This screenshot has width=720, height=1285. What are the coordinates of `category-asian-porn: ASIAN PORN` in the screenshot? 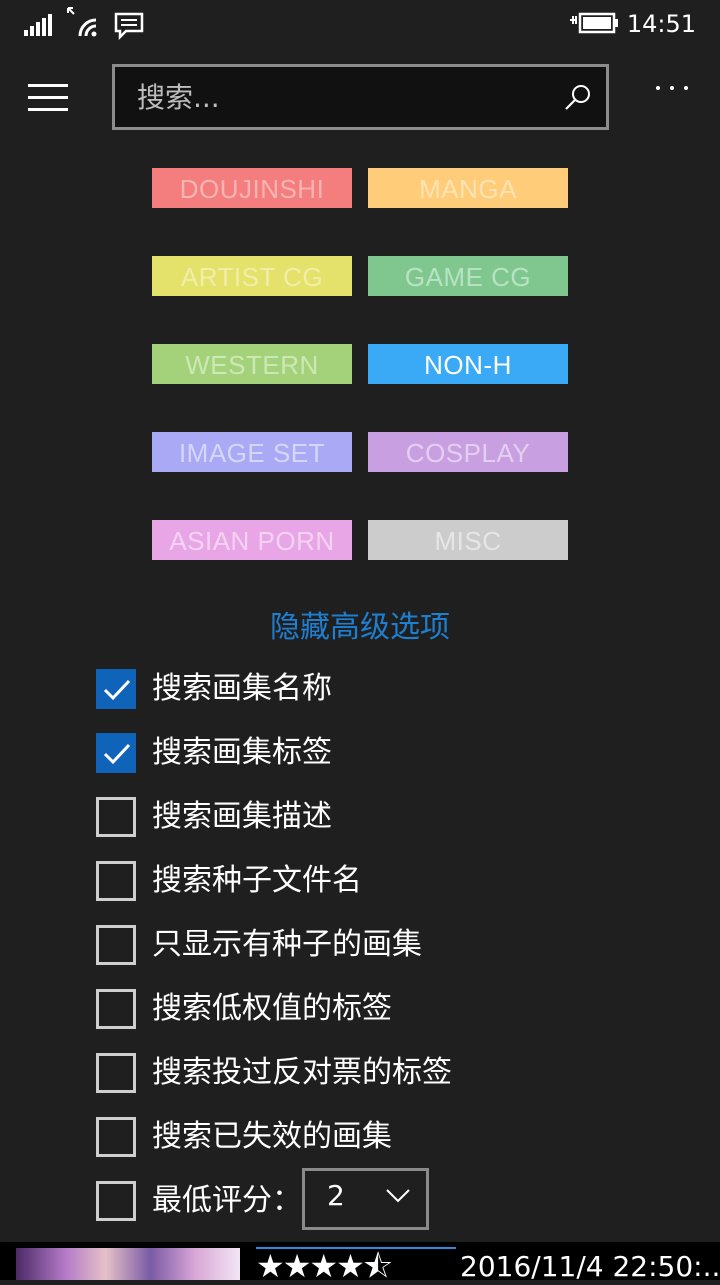 It's located at (252, 540).